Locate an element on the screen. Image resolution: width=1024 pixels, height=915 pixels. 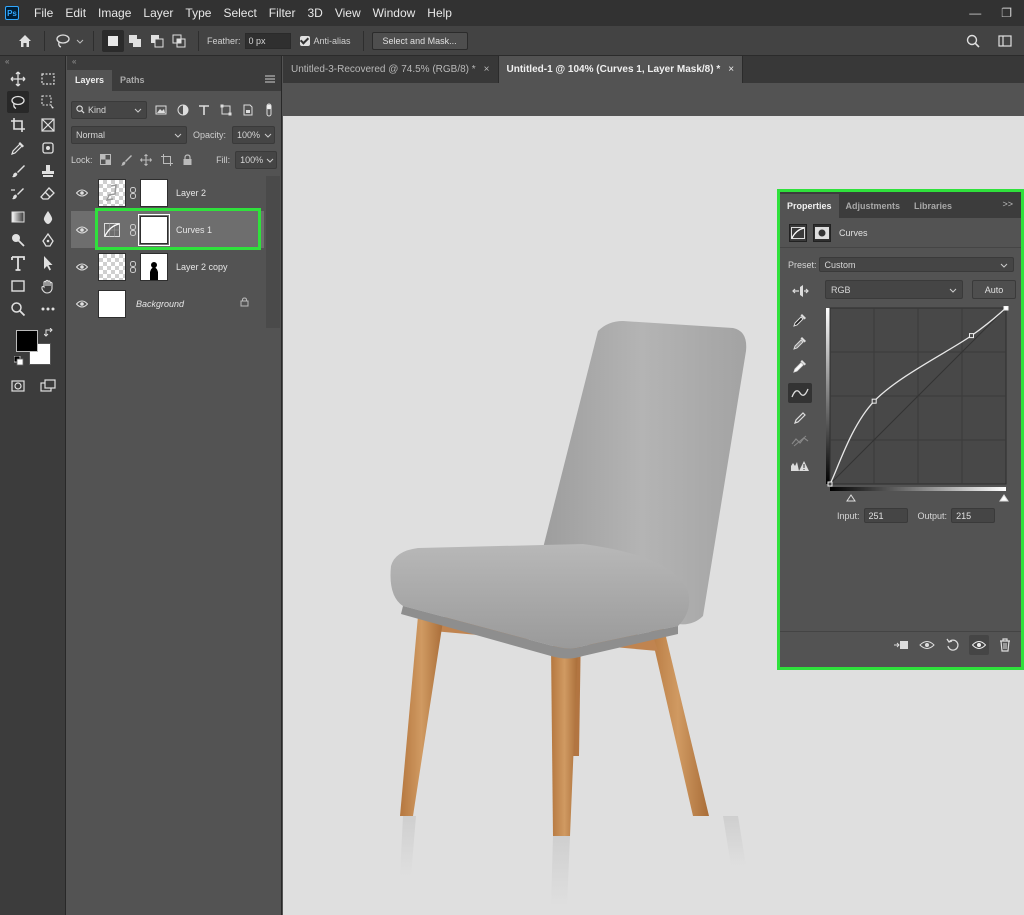
smooth-curve-icon is located at coordinates (800, 441).